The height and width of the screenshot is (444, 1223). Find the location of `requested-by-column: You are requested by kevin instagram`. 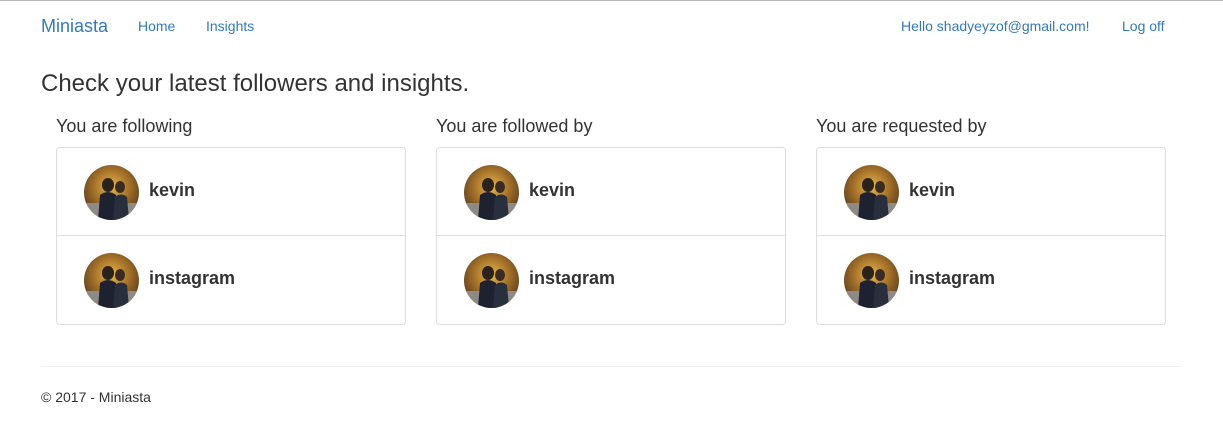

requested-by-column: You are requested by kevin instagram is located at coordinates (991, 220).